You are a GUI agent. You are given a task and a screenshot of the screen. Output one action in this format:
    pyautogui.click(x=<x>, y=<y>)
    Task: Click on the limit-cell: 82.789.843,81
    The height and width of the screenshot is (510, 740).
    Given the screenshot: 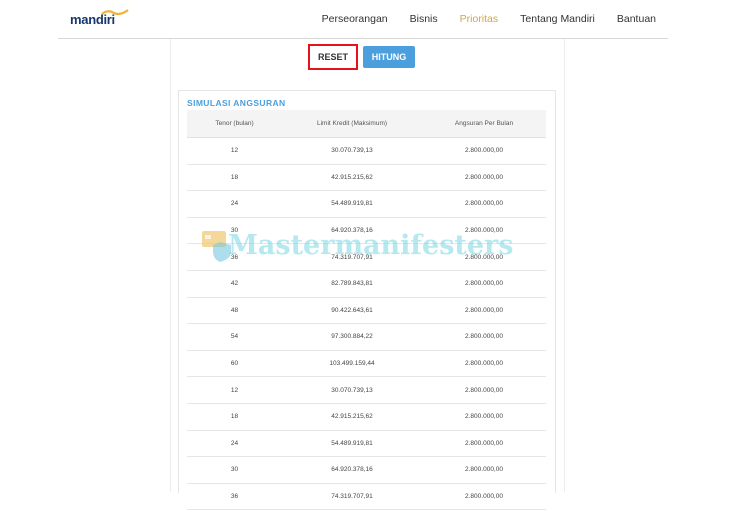 What is the action you would take?
    pyautogui.click(x=352, y=284)
    